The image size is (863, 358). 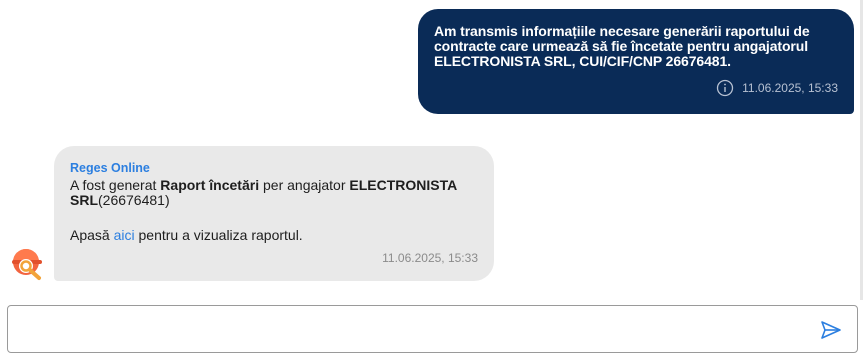 What do you see at coordinates (403, 329) in the screenshot?
I see `message-input` at bounding box center [403, 329].